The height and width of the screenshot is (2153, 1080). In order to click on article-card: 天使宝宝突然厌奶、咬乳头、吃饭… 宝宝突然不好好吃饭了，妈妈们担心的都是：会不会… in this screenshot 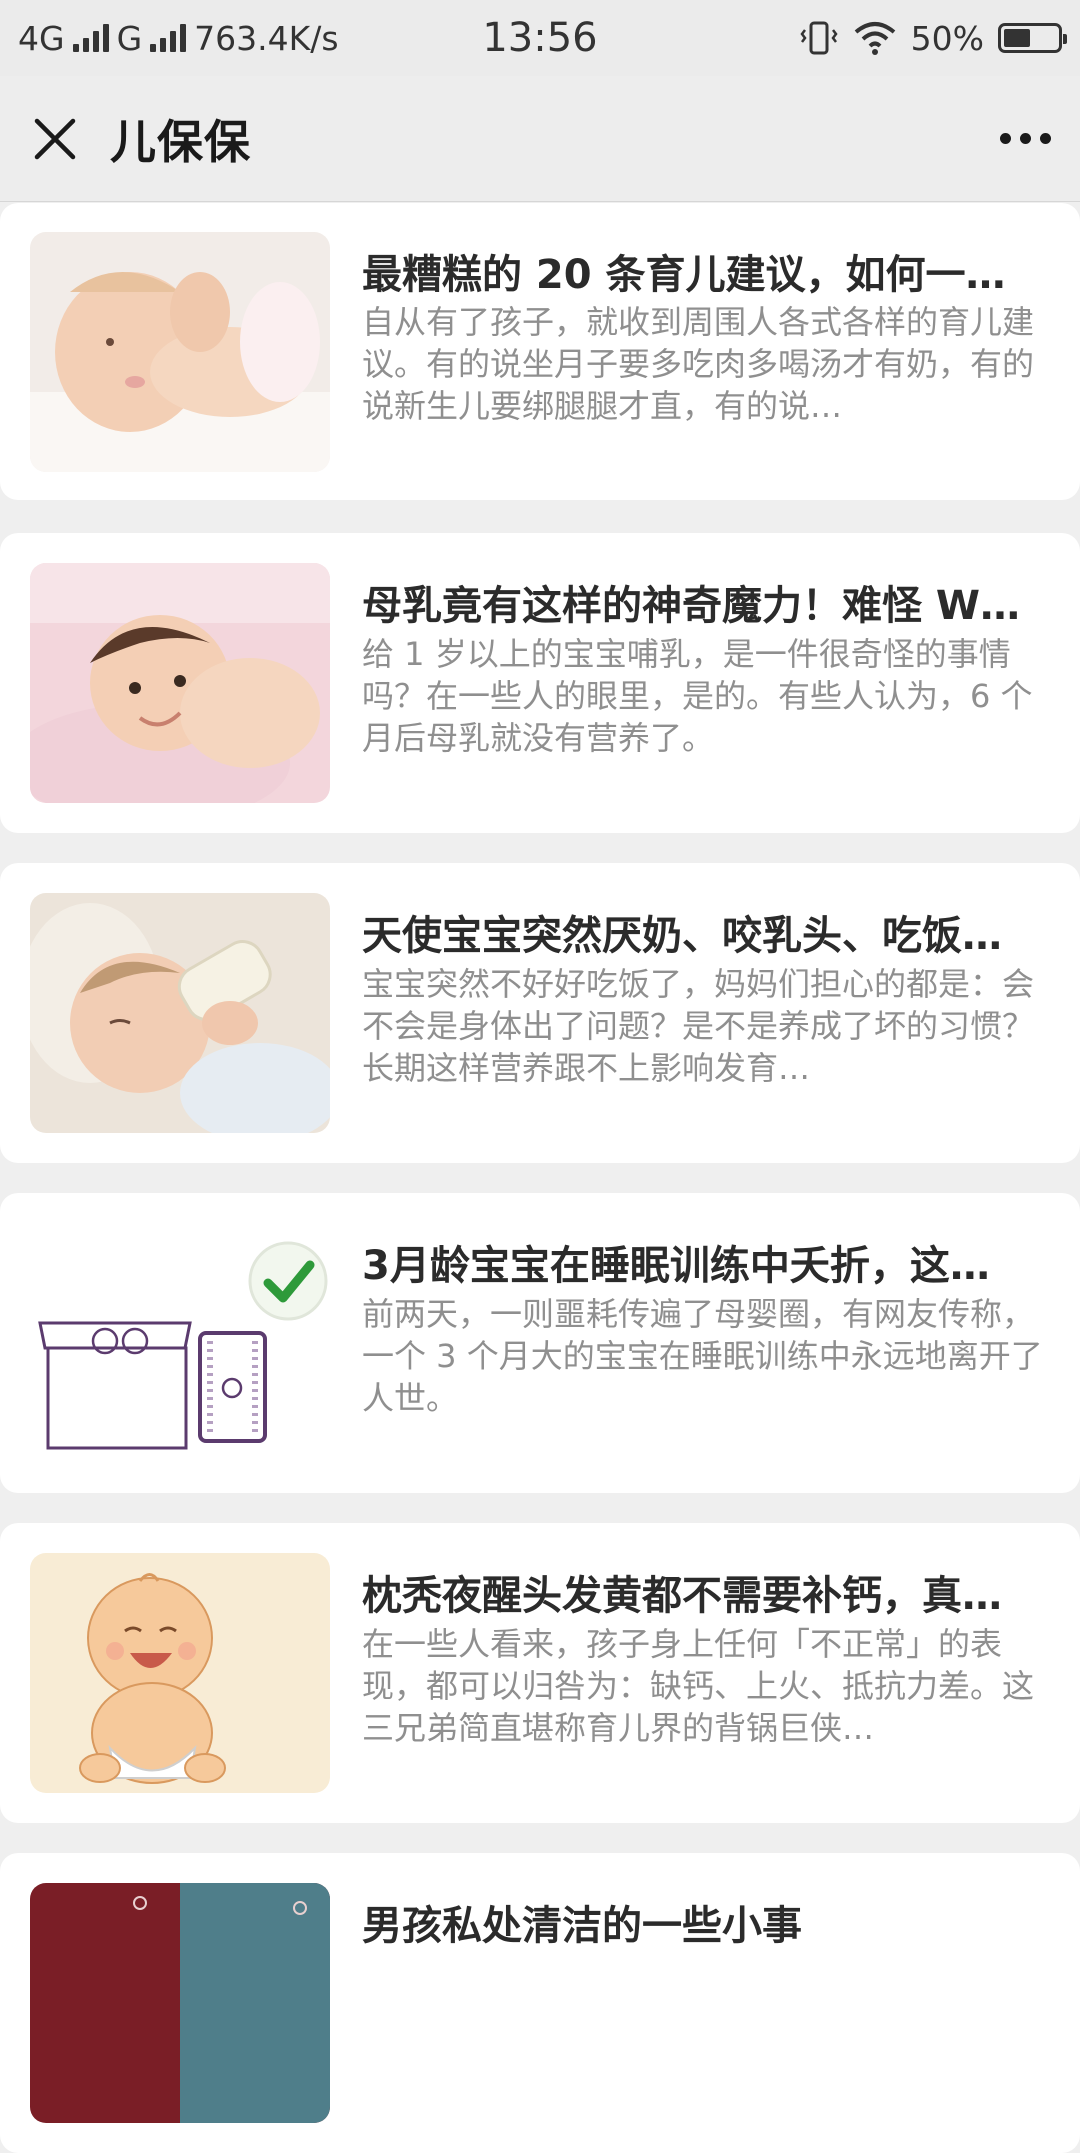, I will do `click(540, 1013)`.